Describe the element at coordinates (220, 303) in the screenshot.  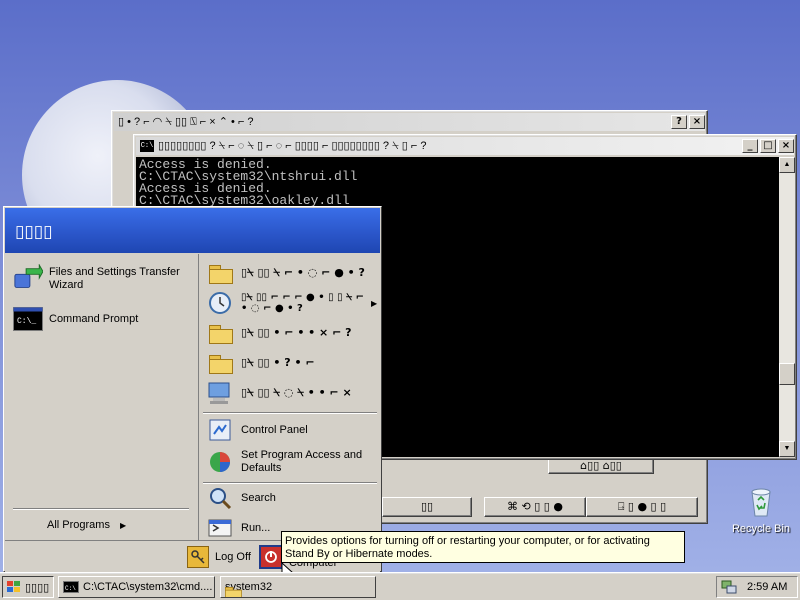
I see `recent-documents-icon` at that location.